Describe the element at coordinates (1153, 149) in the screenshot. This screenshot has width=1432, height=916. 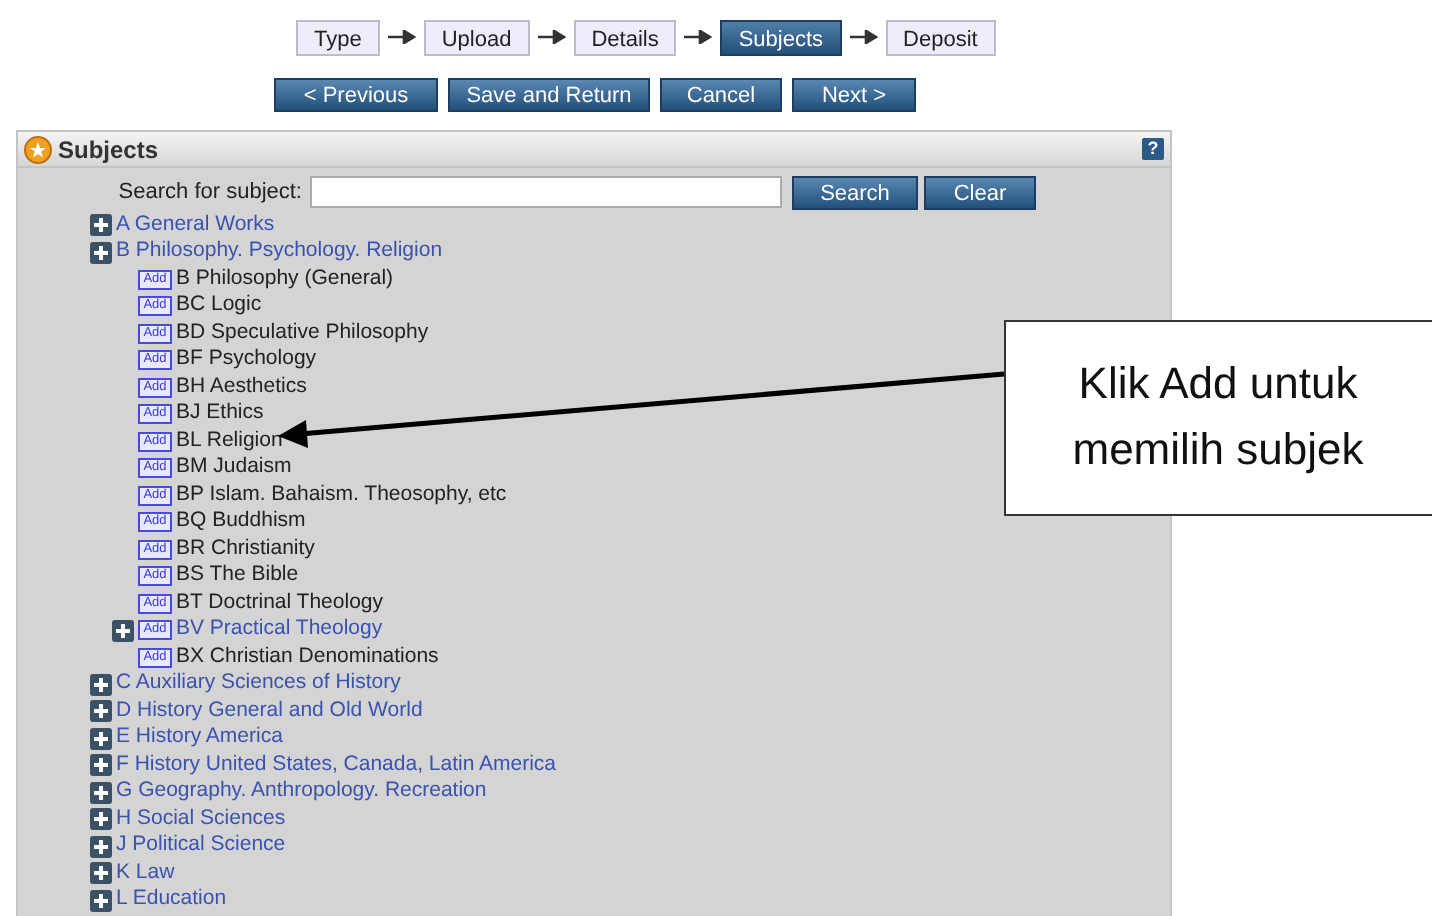
I see `help-button: ?` at that location.